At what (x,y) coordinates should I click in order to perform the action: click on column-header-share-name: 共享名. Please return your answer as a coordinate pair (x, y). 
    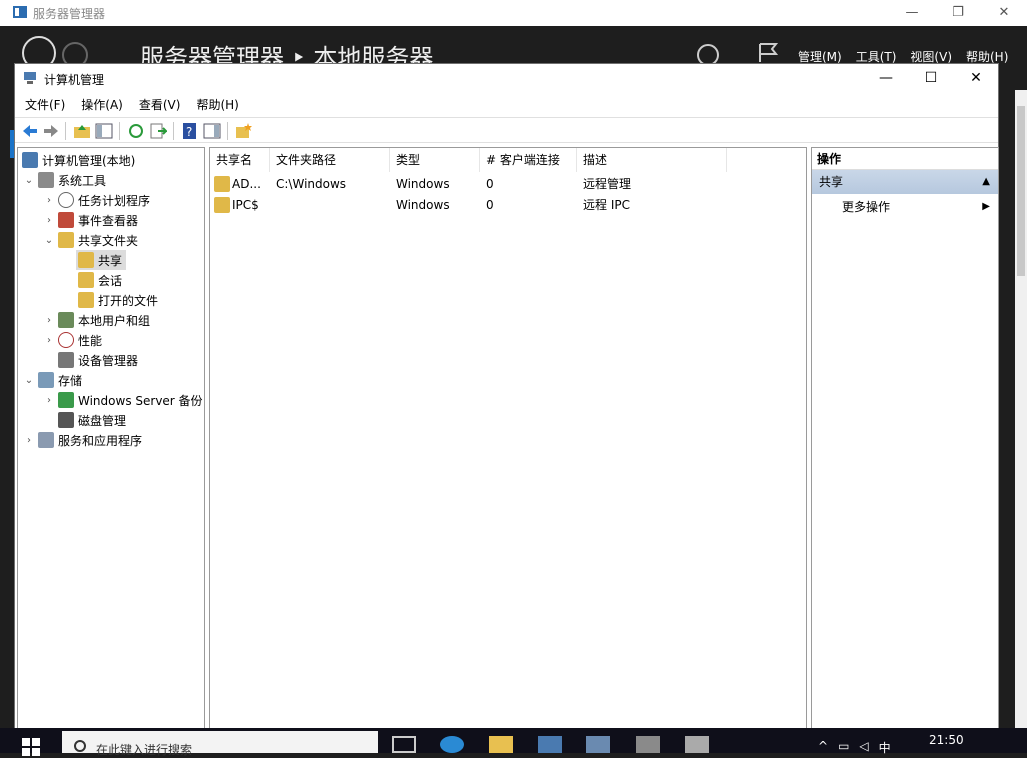
    Looking at the image, I should click on (240, 160).